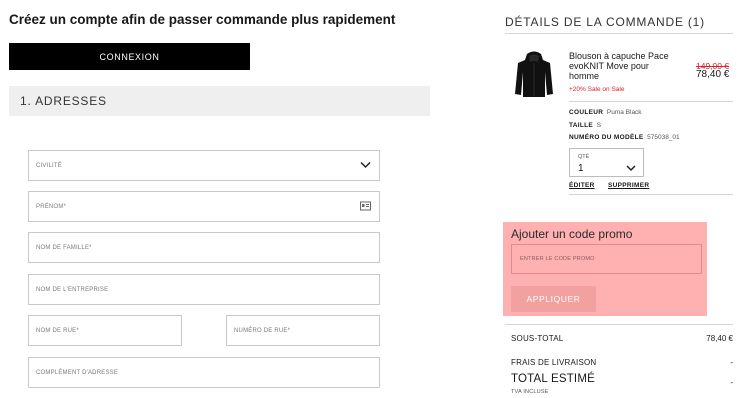 This screenshot has height=398, width=740. What do you see at coordinates (303, 330) in the screenshot?
I see `street-number-field: NUMÉRO DE RUE*` at bounding box center [303, 330].